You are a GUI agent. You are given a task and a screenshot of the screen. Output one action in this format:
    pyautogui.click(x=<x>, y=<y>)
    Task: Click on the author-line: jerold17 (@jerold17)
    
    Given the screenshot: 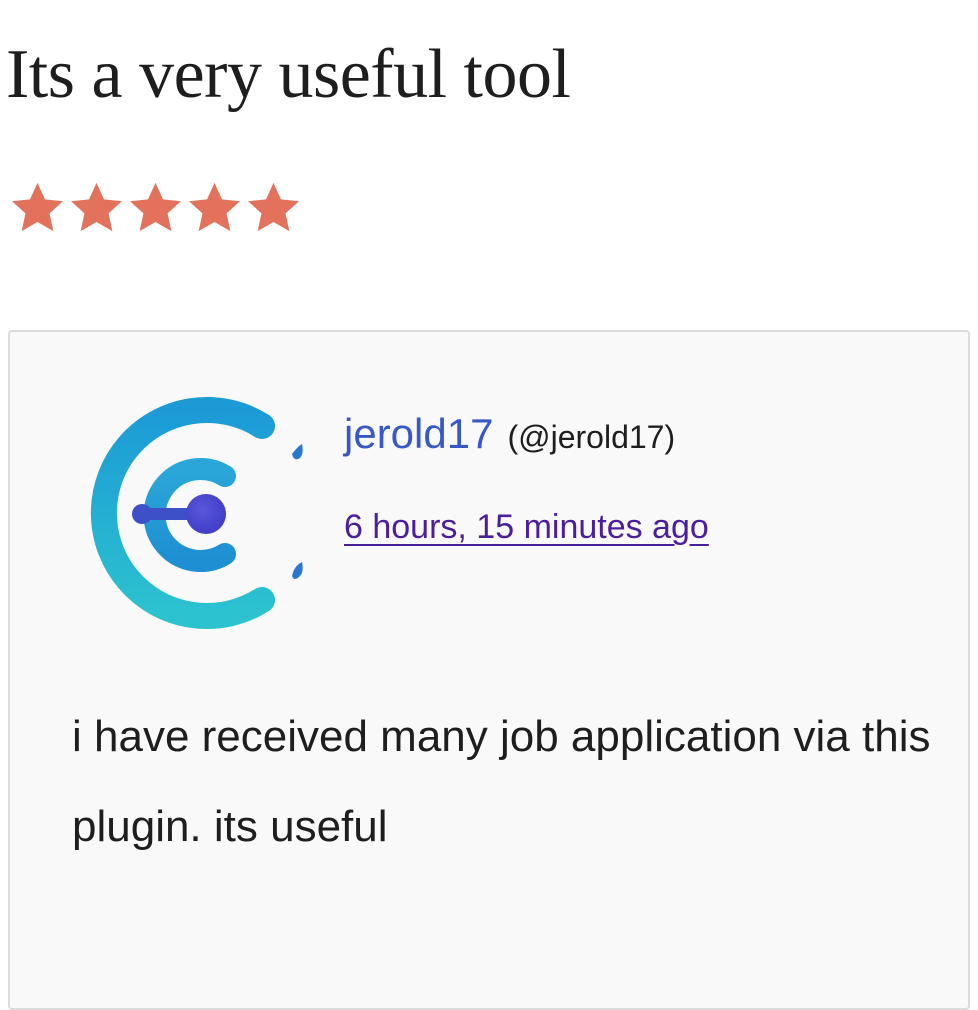 What is the action you would take?
    pyautogui.click(x=509, y=434)
    